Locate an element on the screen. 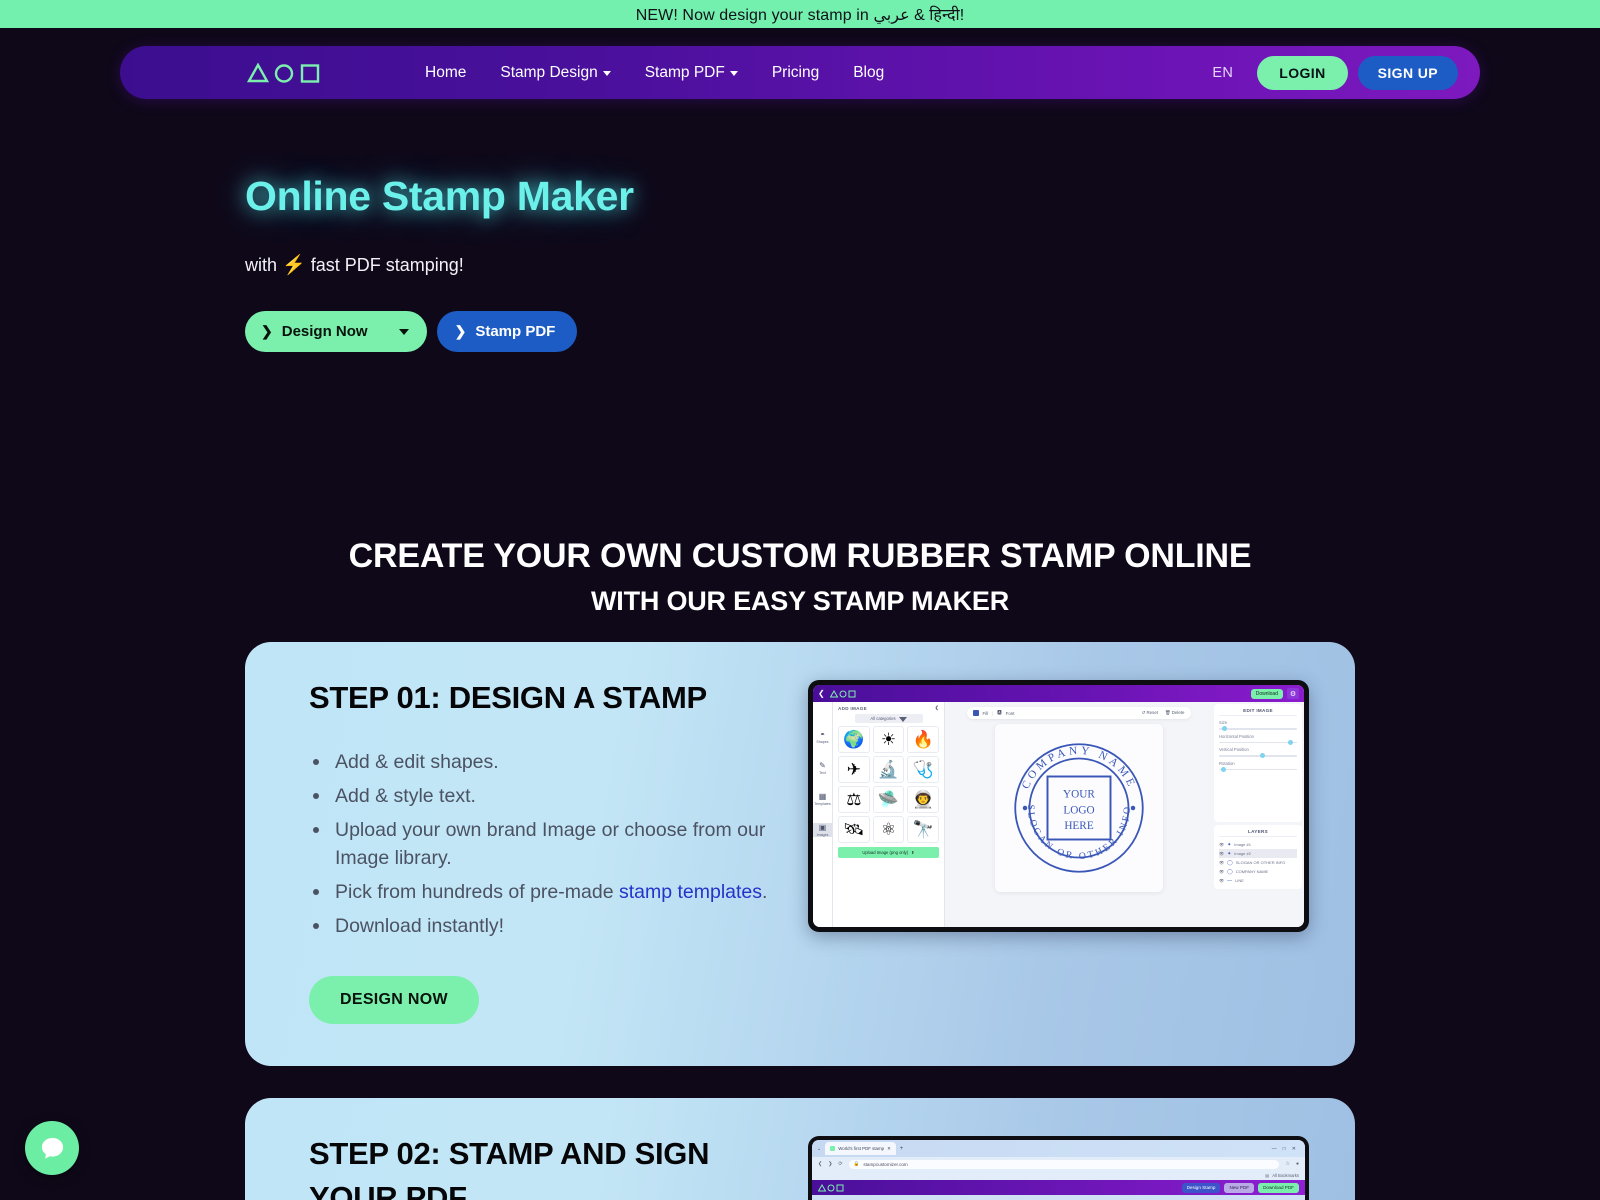 This screenshot has width=1600, height=1200. rotation-slider is located at coordinates (1258, 769).